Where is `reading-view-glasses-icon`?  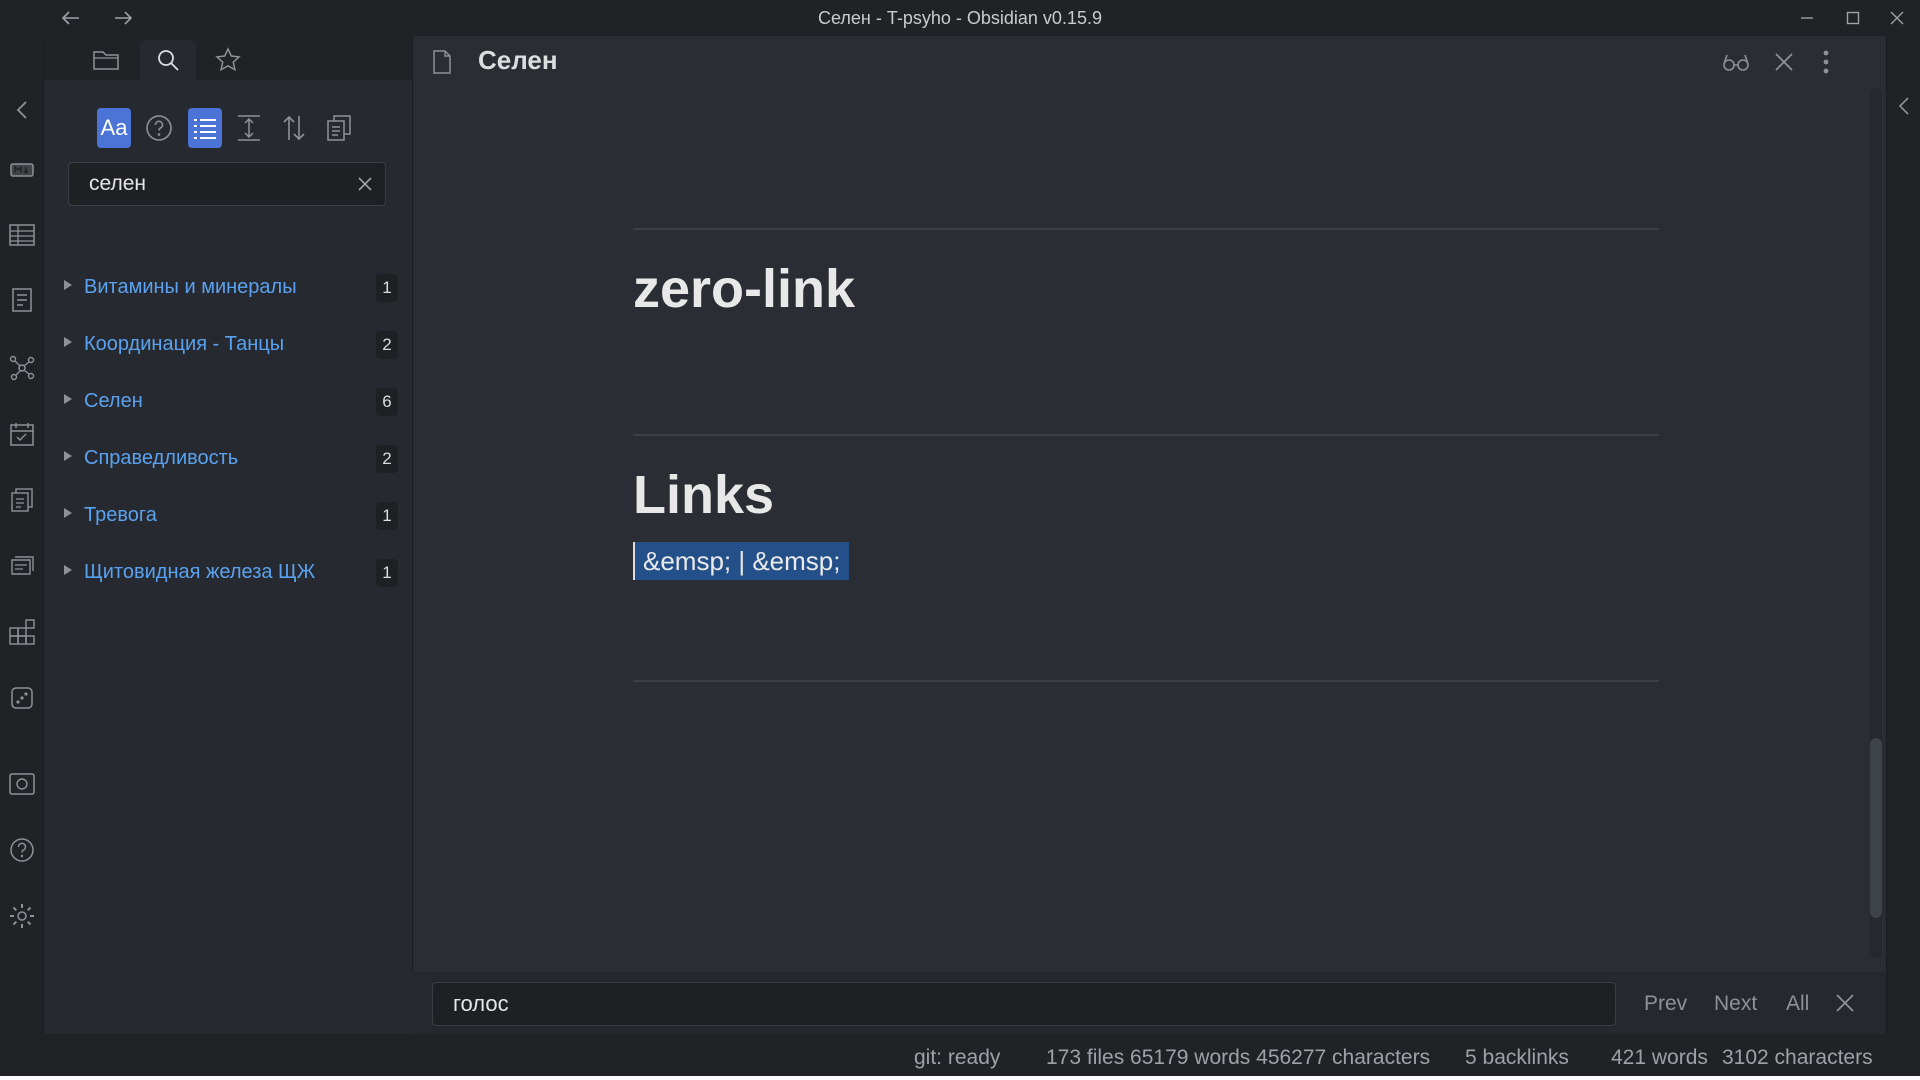 reading-view-glasses-icon is located at coordinates (1736, 62).